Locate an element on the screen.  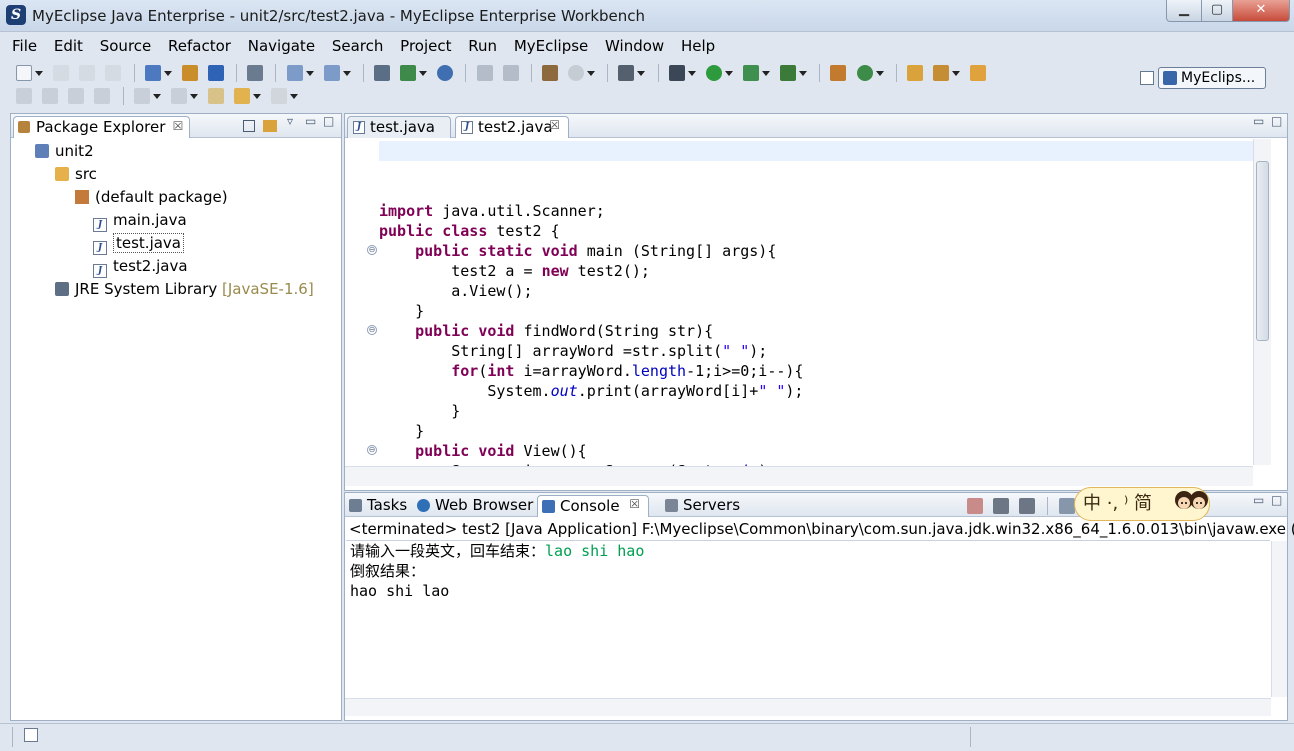
tab-package-explorer: Package Explorer ☒ is located at coordinates (102, 127).